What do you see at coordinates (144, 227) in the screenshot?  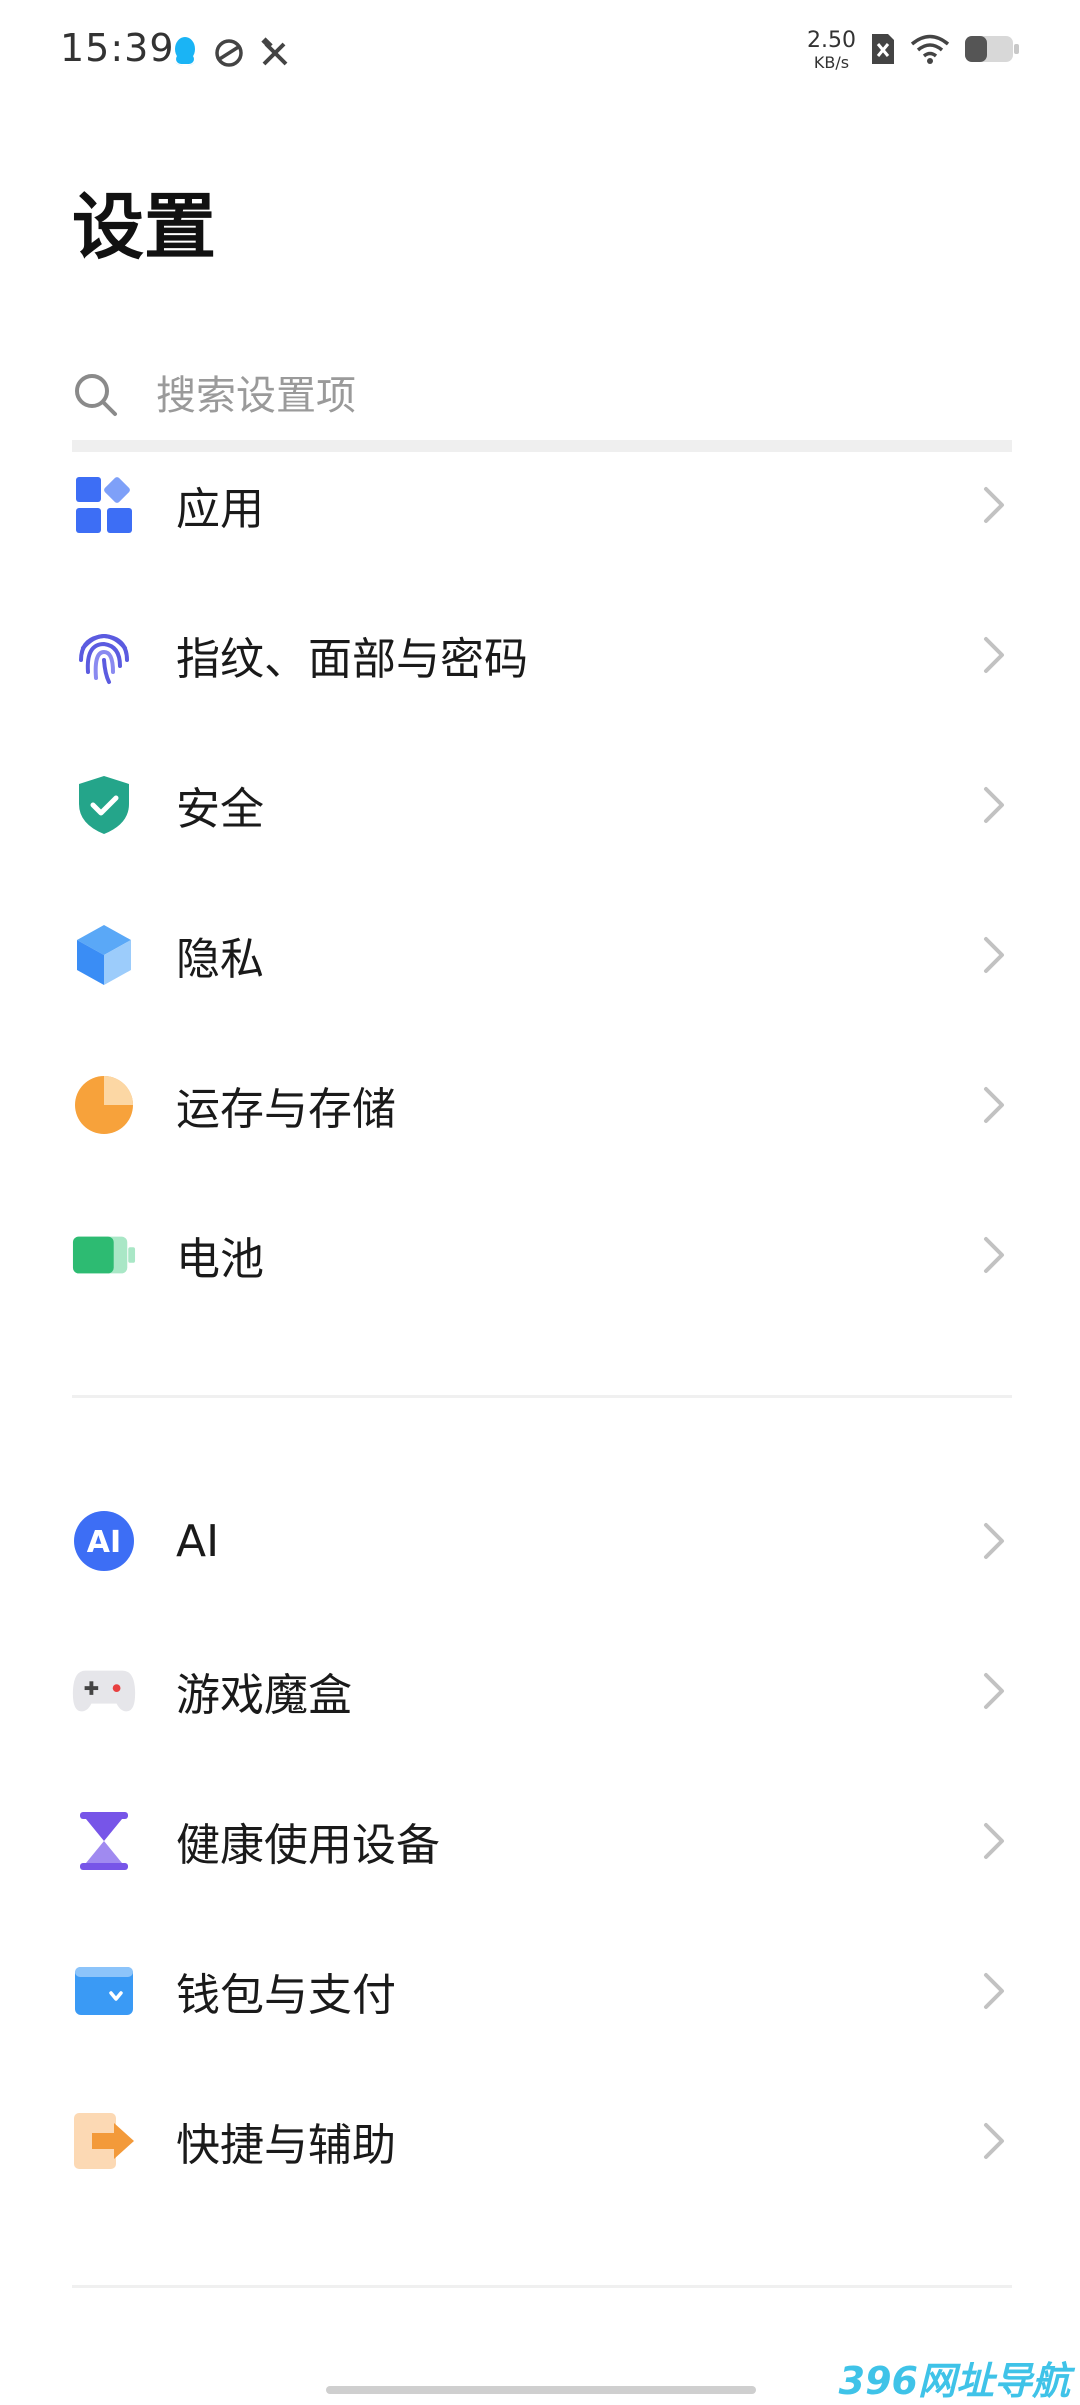 I see `page-title: 设置` at bounding box center [144, 227].